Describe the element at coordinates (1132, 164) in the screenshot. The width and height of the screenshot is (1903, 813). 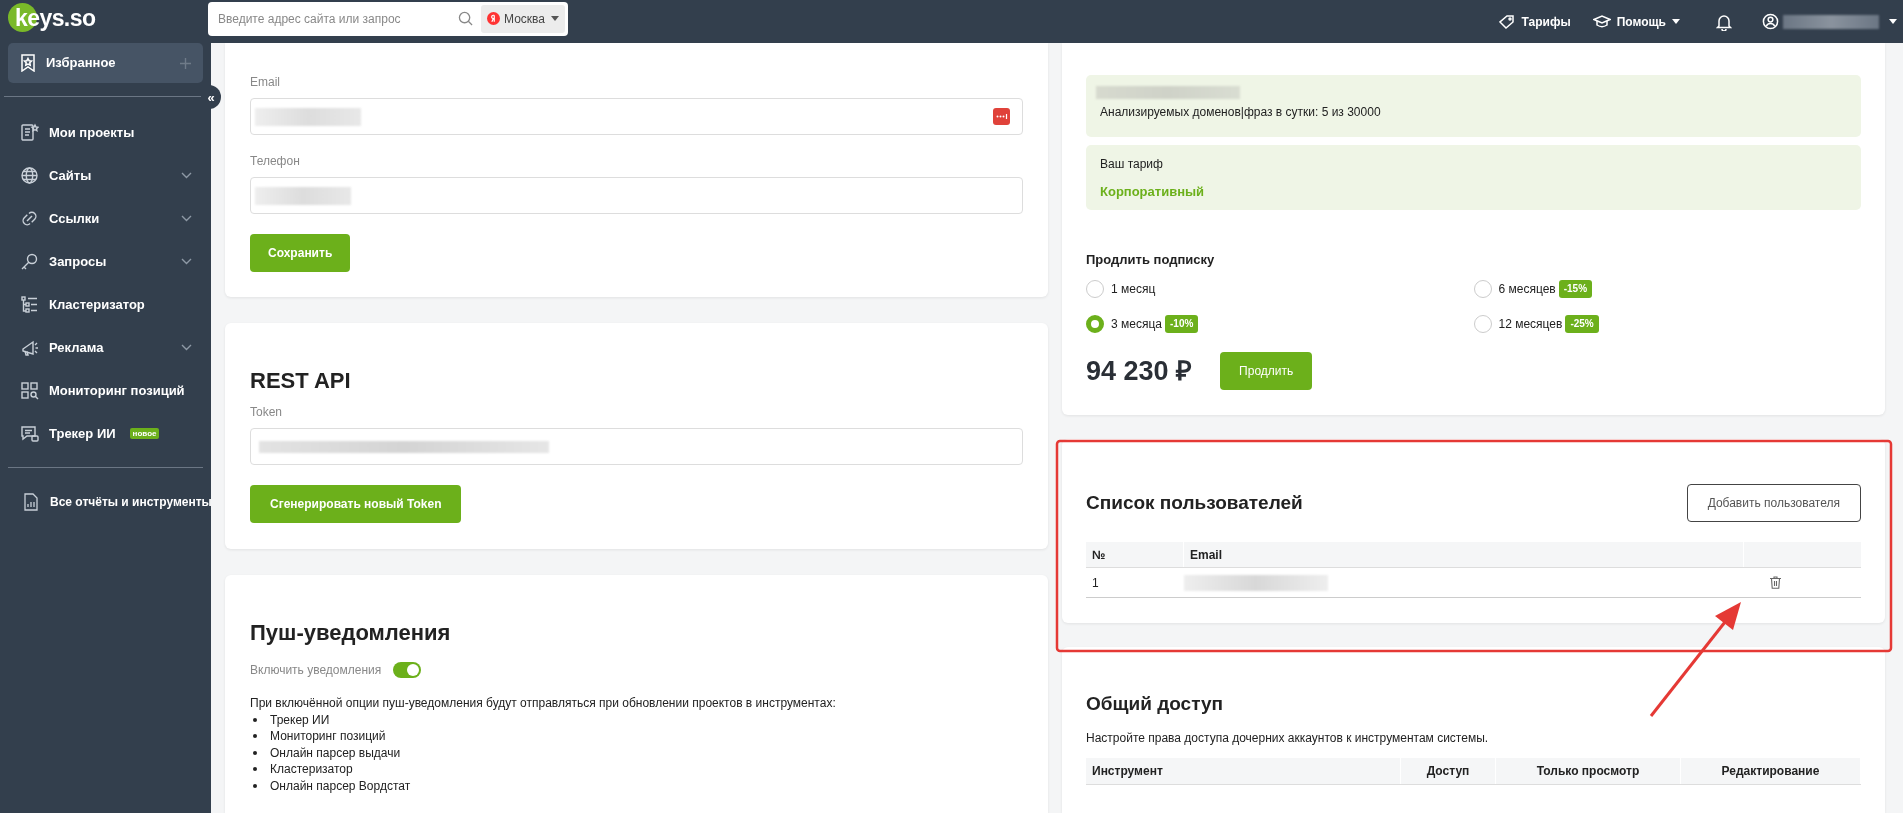
I see `plan-label: Ваш тариф` at that location.